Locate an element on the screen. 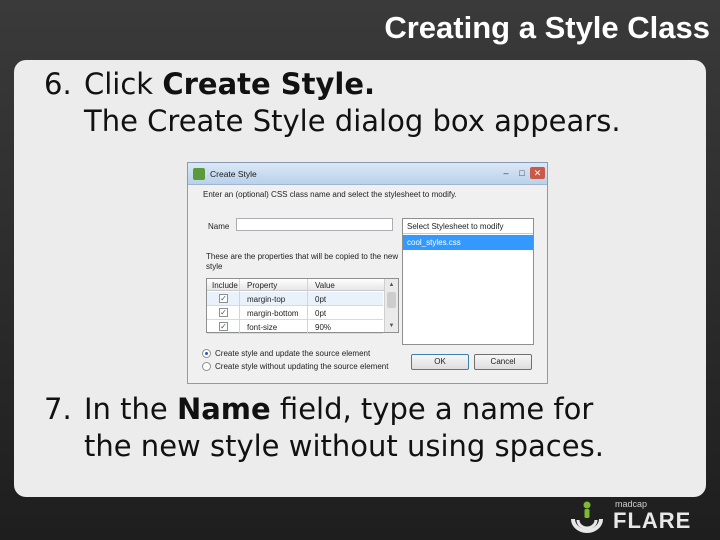  table-scrollbar: ▲ ▼ is located at coordinates (391, 305).